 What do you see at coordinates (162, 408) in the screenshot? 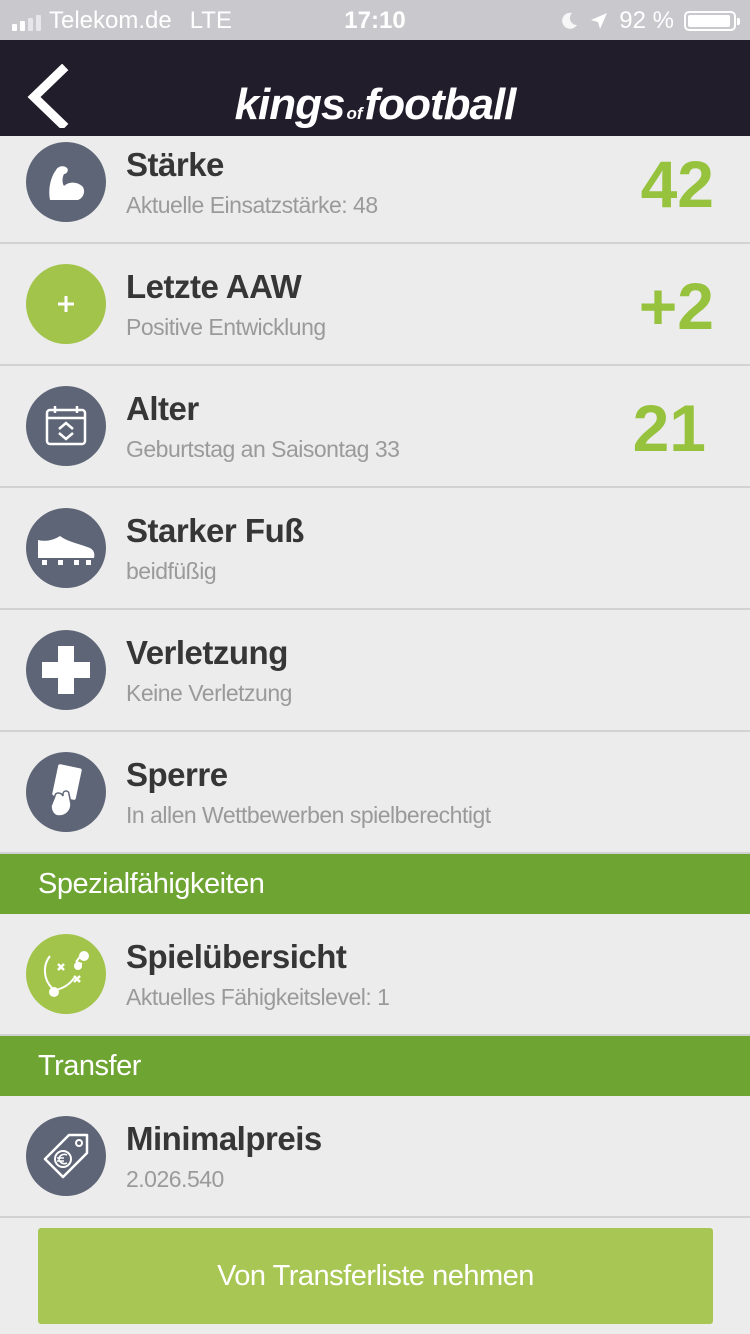
I see `row-title: Alter` at bounding box center [162, 408].